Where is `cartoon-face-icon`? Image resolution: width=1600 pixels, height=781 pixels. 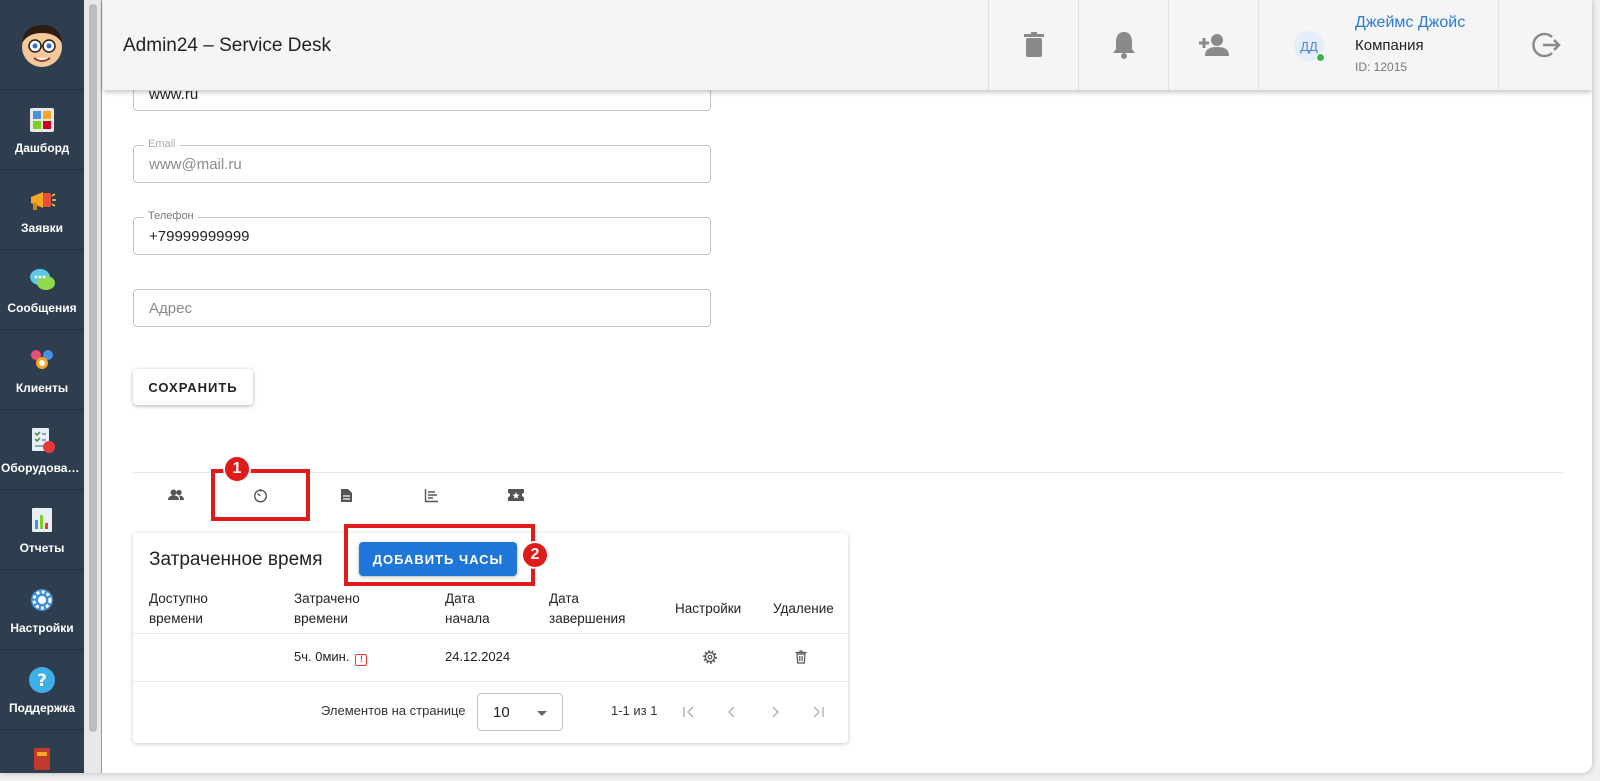
cartoon-face-icon is located at coordinates (42, 45).